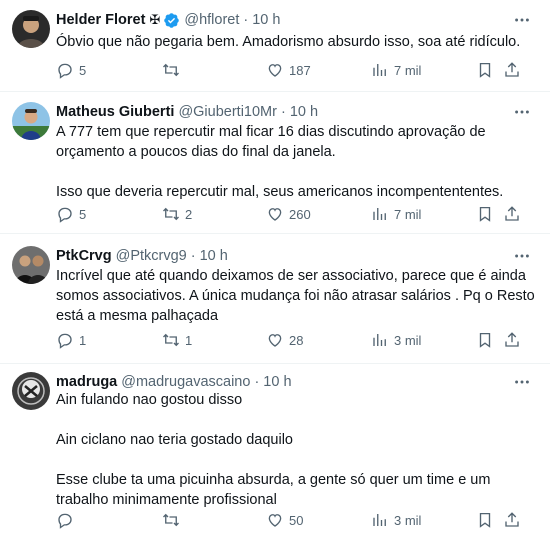 Image resolution: width=550 pixels, height=539 pixels. I want to click on author-handle: @hfloret, so click(211, 20).